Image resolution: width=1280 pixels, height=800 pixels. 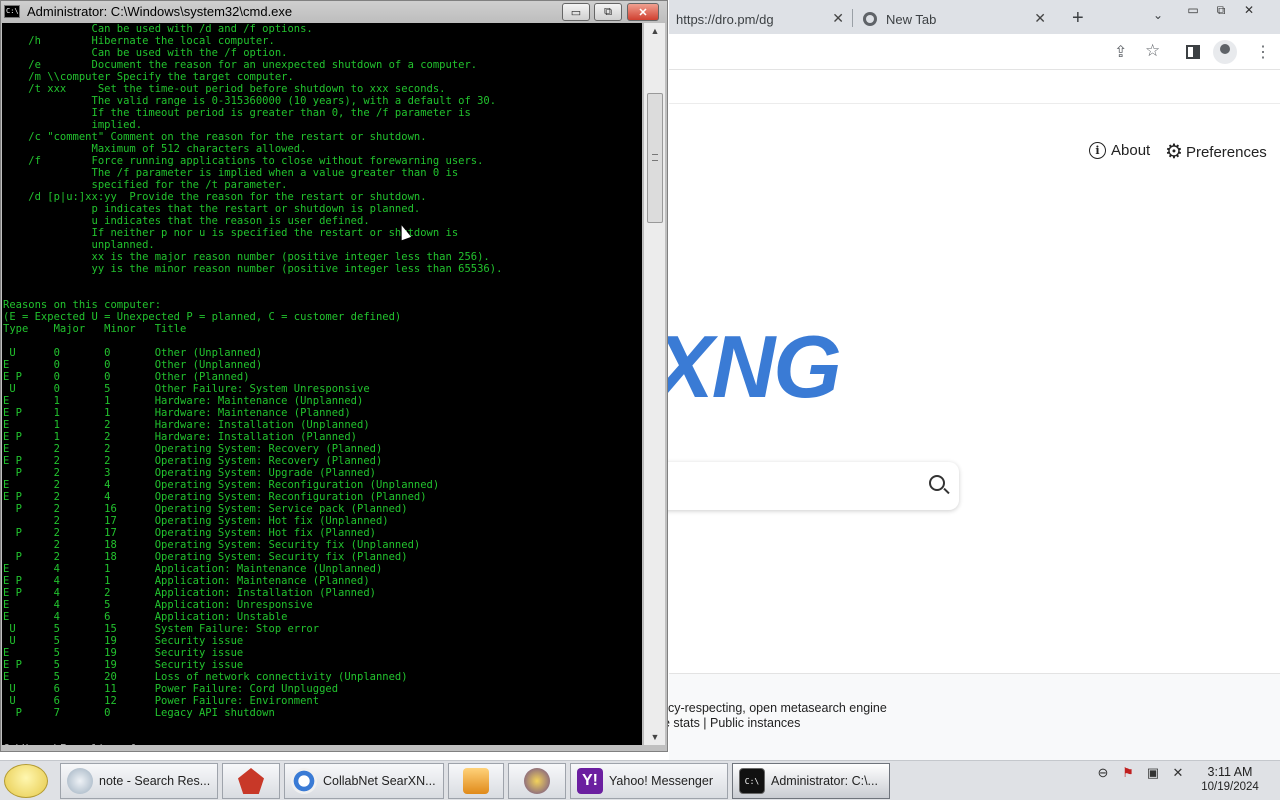 What do you see at coordinates (1152, 51) in the screenshot?
I see `bookmark-star-icon: ☆` at bounding box center [1152, 51].